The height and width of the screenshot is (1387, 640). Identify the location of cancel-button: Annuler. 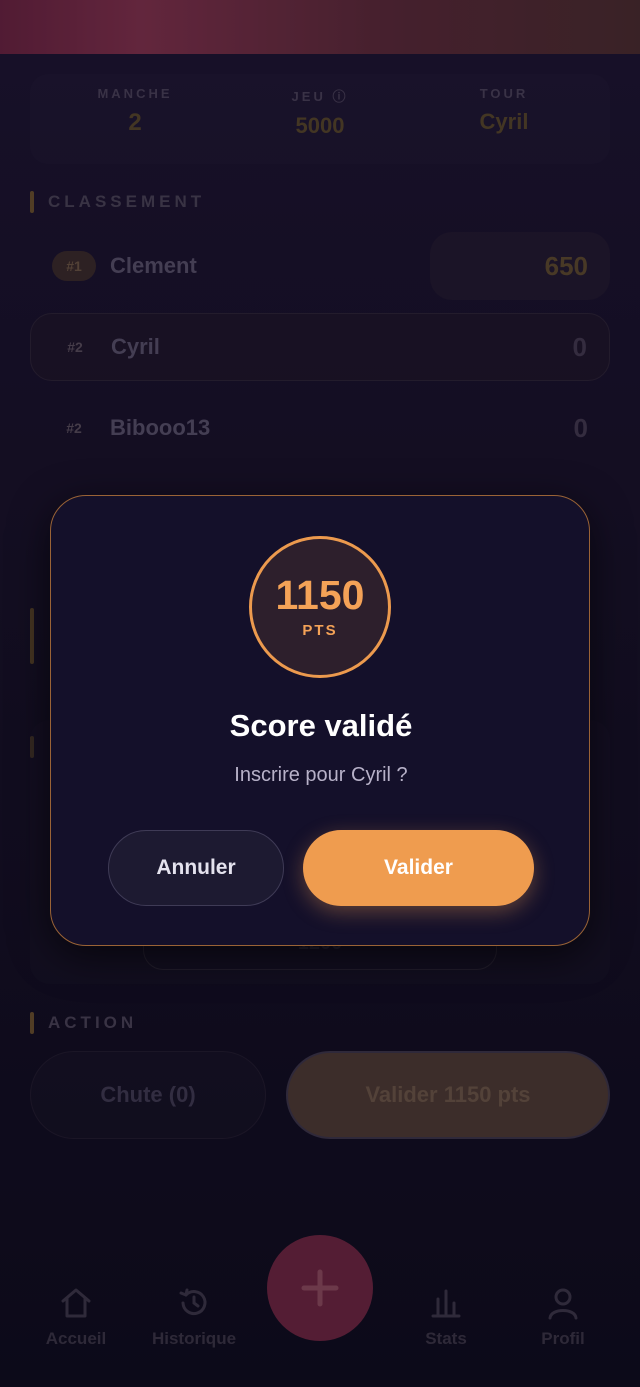
(196, 868).